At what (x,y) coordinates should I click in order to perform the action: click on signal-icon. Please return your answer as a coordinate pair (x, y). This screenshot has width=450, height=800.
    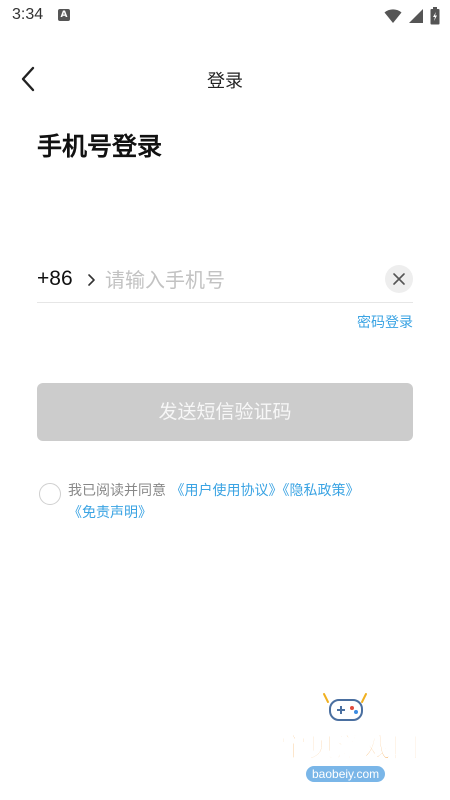
    Looking at the image, I should click on (416, 16).